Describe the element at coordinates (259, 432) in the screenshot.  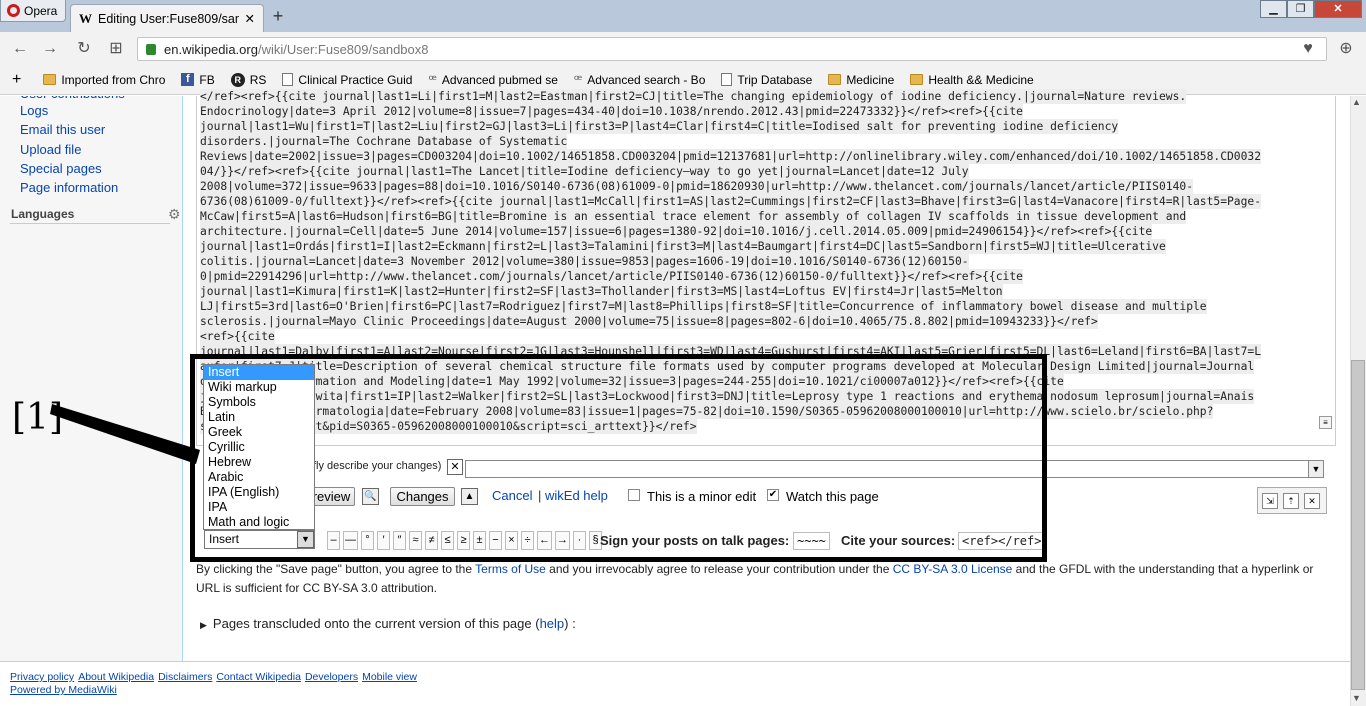
I see `insert-option: Greek` at that location.